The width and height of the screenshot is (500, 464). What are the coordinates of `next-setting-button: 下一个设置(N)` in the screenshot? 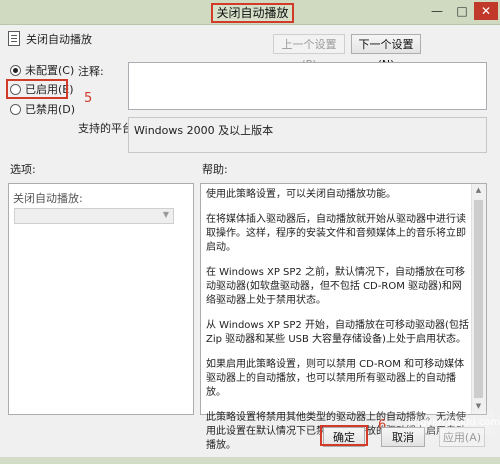 It's located at (386, 52).